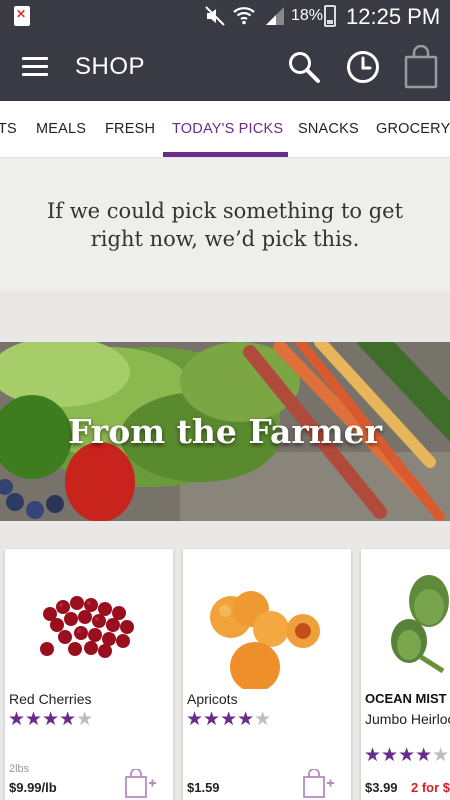 The height and width of the screenshot is (800, 450). Describe the element at coordinates (225, 154) in the screenshot. I see `active-tab-indicator` at that location.